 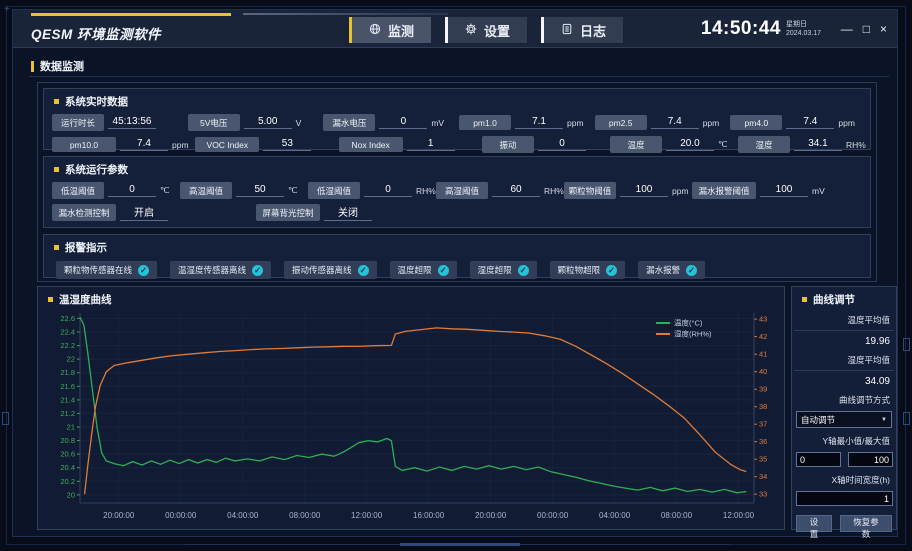 I want to click on field-label: 运行时长, so click(x=78, y=122).